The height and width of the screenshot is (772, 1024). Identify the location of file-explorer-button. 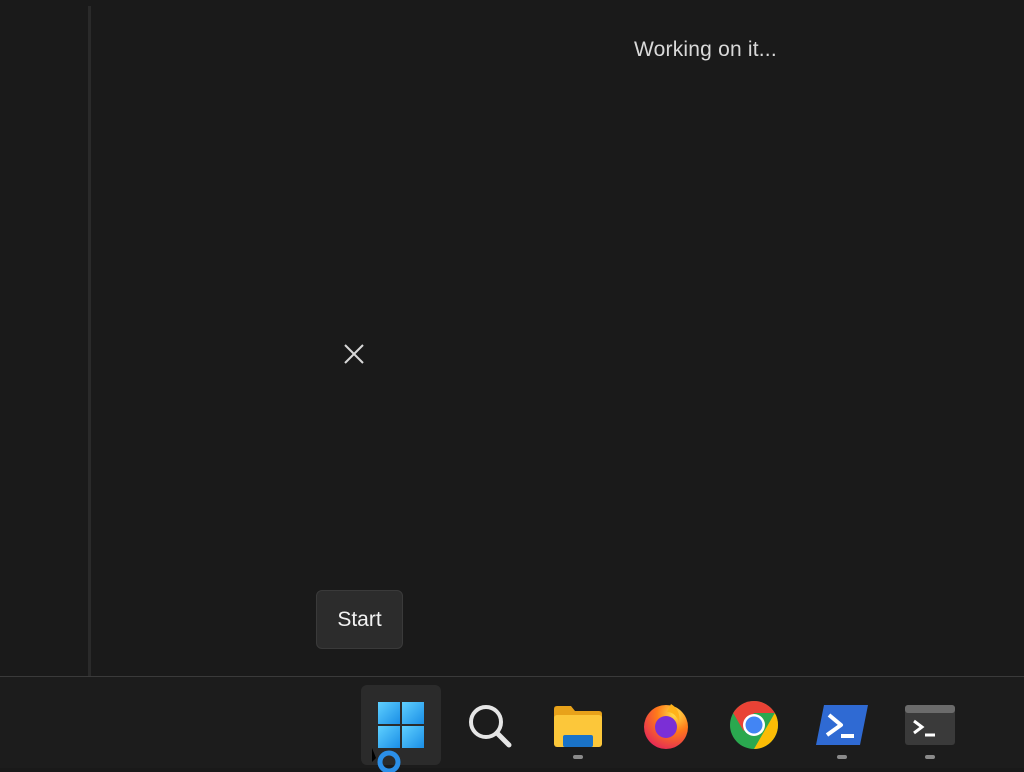
(578, 725).